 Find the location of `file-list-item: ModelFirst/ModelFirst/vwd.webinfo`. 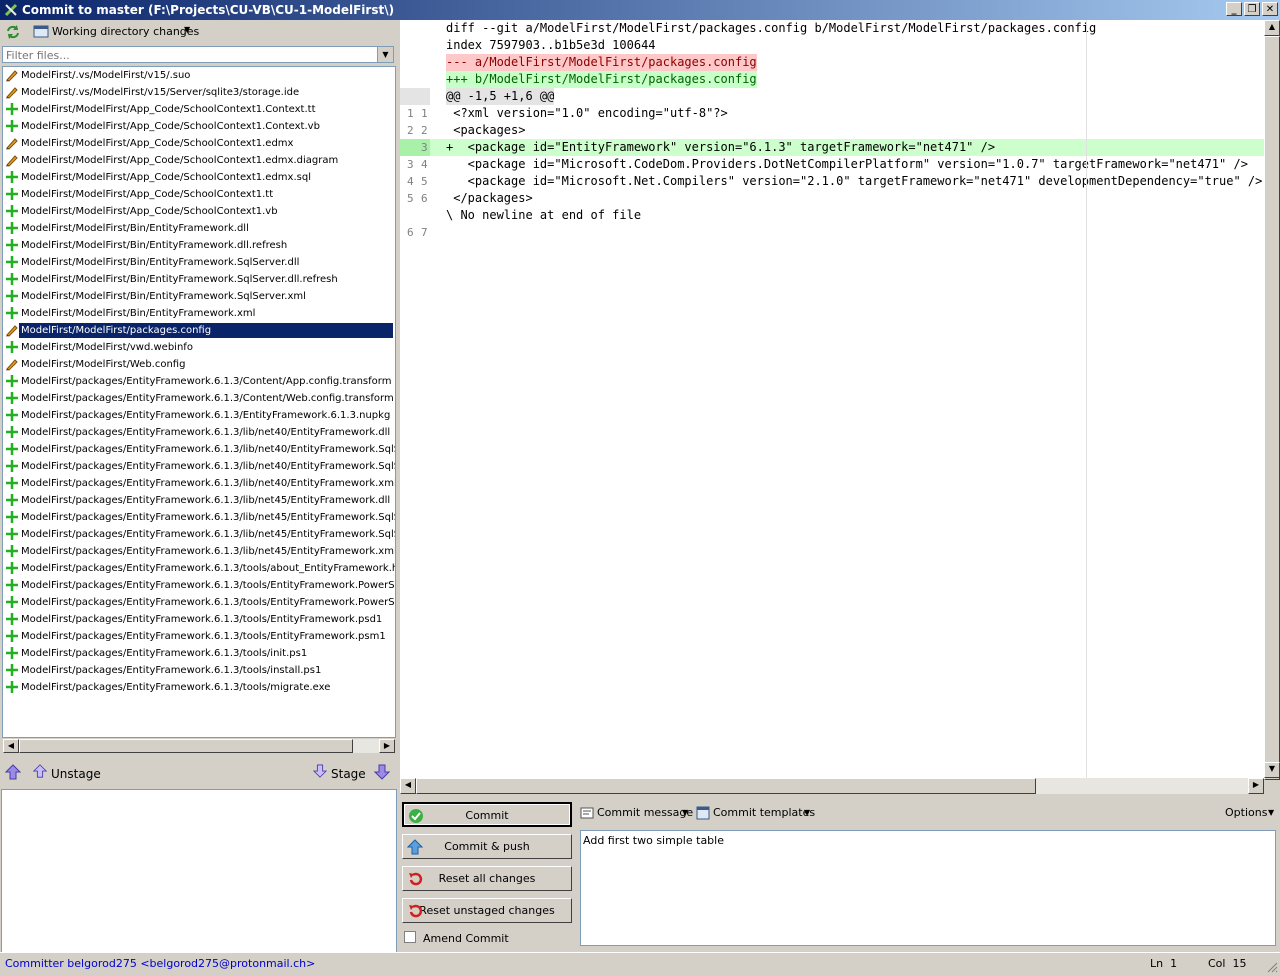

file-list-item: ModelFirst/ModelFirst/vwd.webinfo is located at coordinates (199, 347).